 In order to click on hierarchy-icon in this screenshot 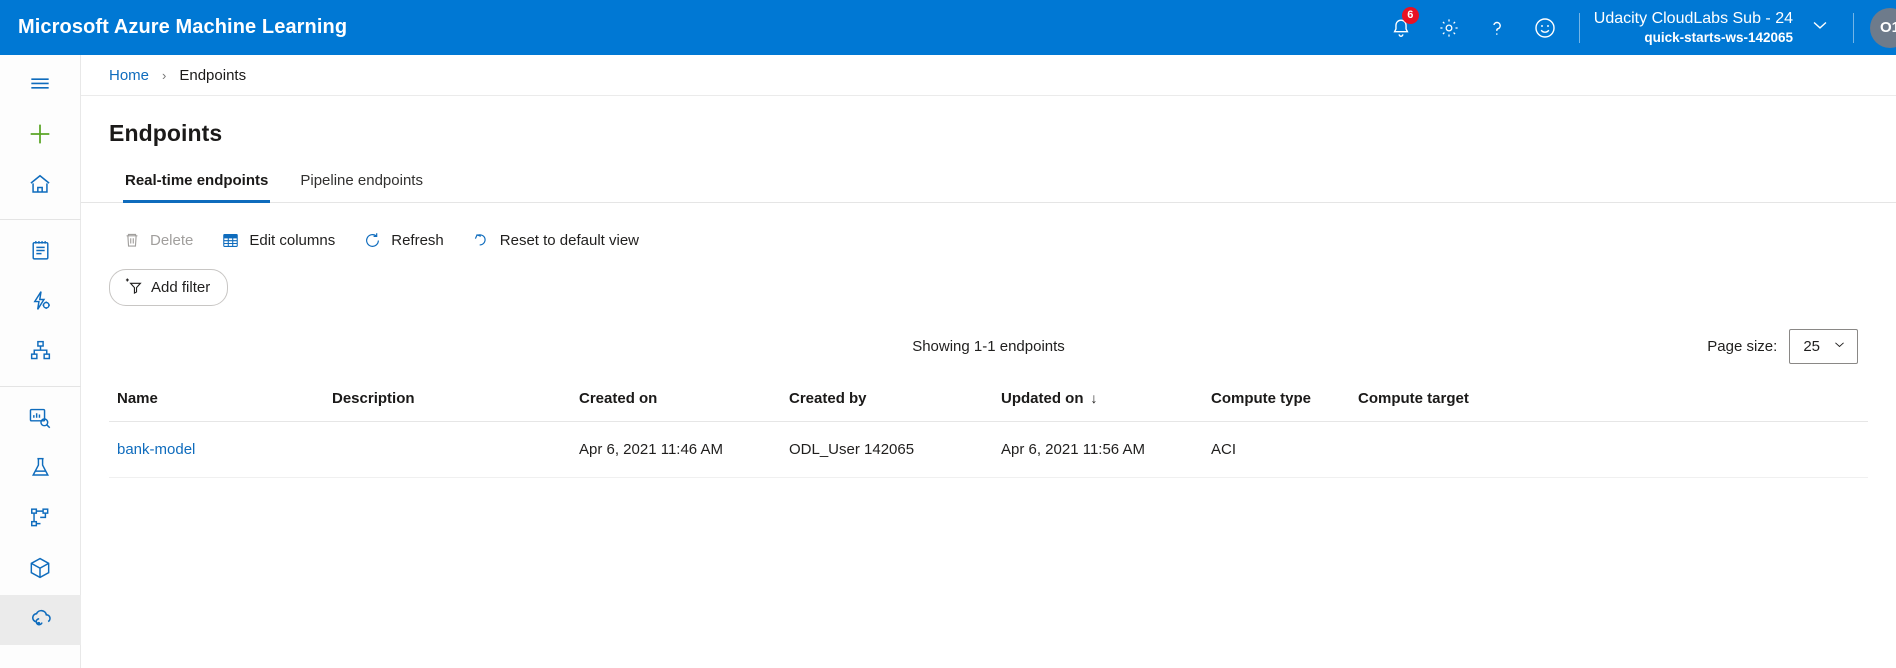, I will do `click(40, 353)`.